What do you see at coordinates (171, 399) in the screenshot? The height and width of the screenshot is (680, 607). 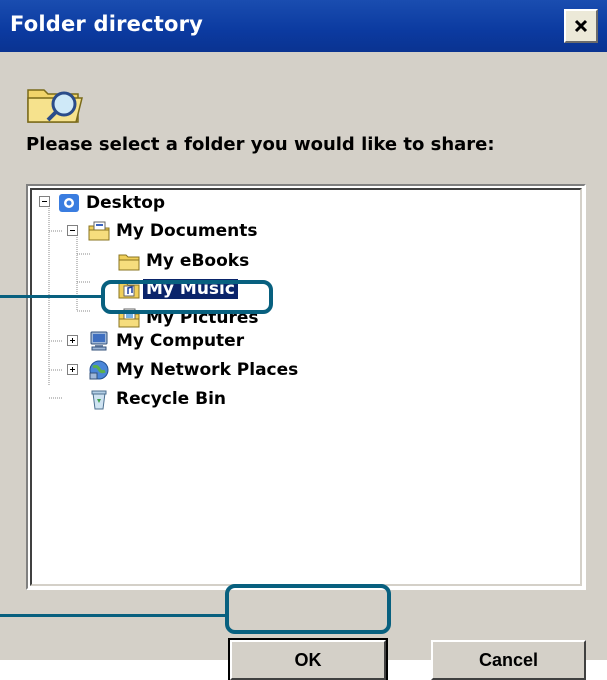 I see `tree-node-label: Recycle Bin` at bounding box center [171, 399].